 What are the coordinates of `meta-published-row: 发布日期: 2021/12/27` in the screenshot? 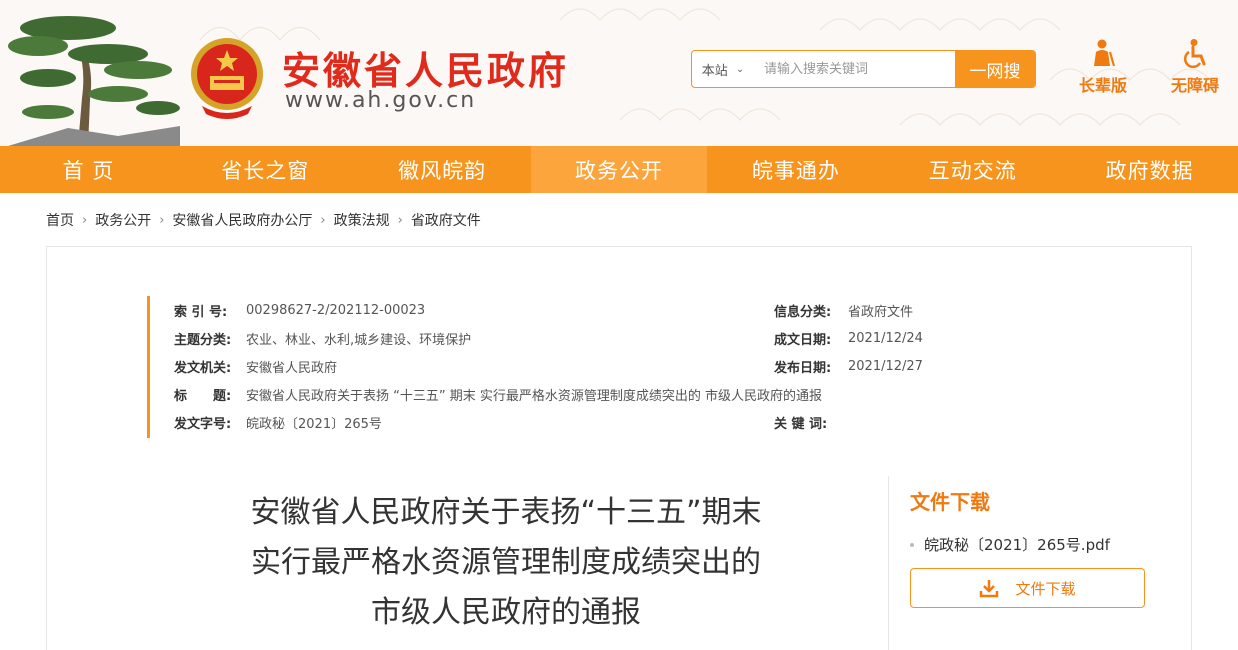 It's located at (848, 366).